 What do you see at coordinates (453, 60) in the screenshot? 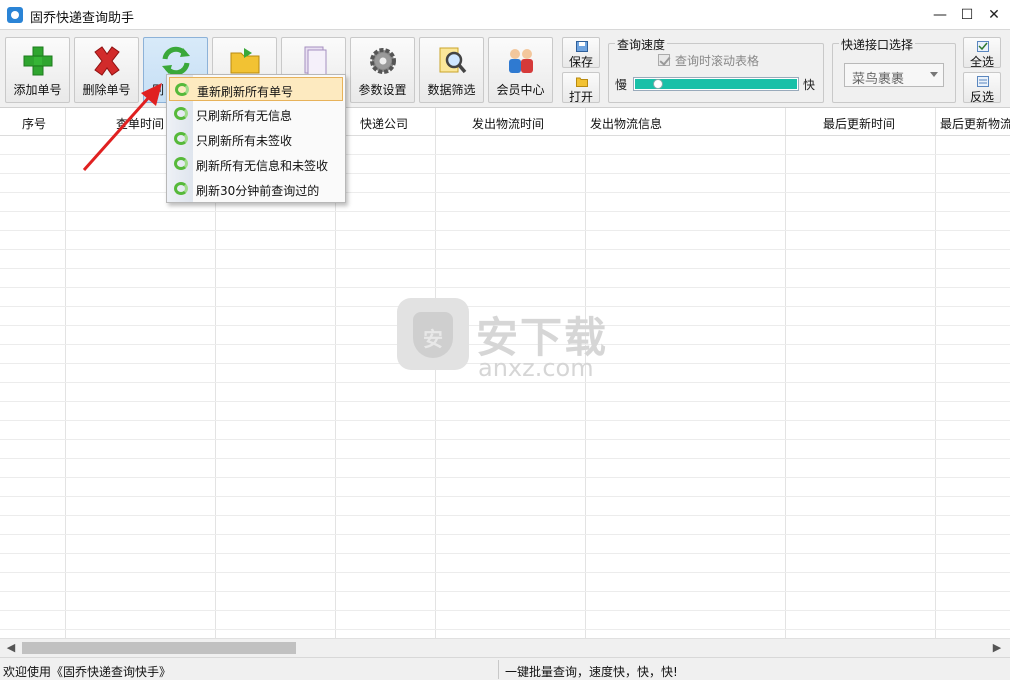
I see `search-document-icon` at bounding box center [453, 60].